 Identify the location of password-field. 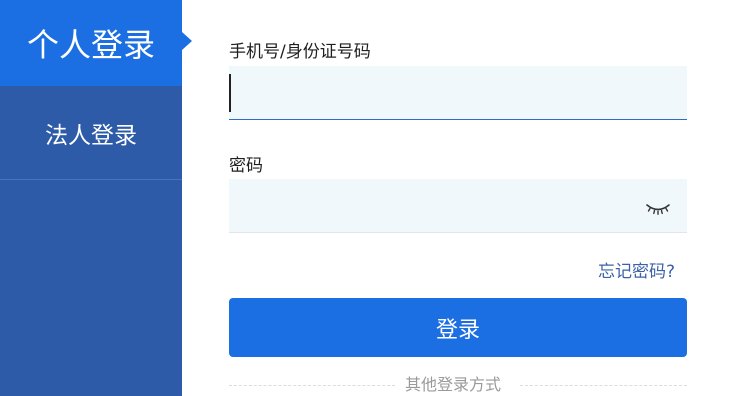
(458, 206).